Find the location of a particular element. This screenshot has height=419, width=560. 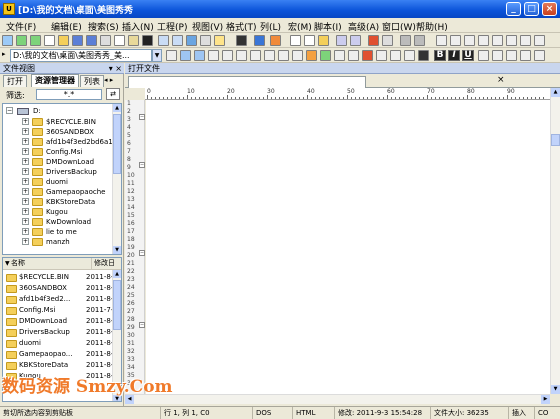

align-right-icon is located at coordinates (511, 55).